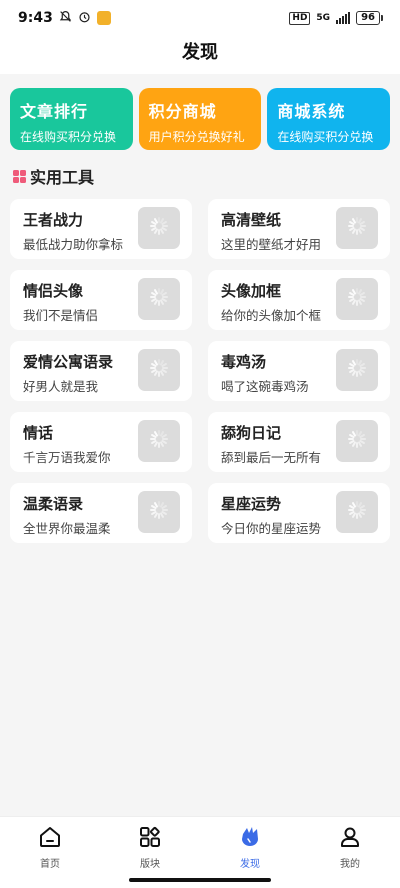 The width and height of the screenshot is (400, 888). Describe the element at coordinates (182, 111) in the screenshot. I see `banner-title: 积分商城` at that location.